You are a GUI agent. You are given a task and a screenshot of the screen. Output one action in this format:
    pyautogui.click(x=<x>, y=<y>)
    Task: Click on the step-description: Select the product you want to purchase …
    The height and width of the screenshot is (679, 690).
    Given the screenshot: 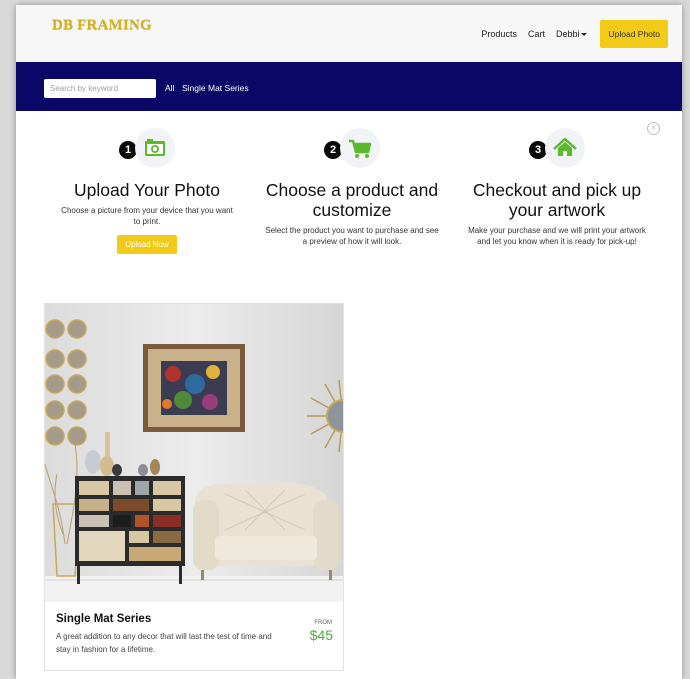 What is the action you would take?
    pyautogui.click(x=352, y=236)
    